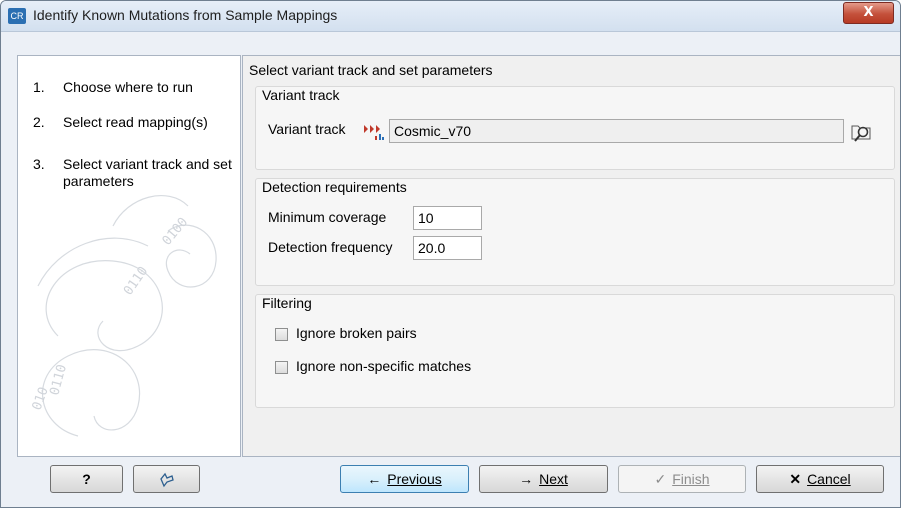 This screenshot has width=901, height=508. What do you see at coordinates (39, 122) in the screenshot?
I see `step-number: 2.` at bounding box center [39, 122].